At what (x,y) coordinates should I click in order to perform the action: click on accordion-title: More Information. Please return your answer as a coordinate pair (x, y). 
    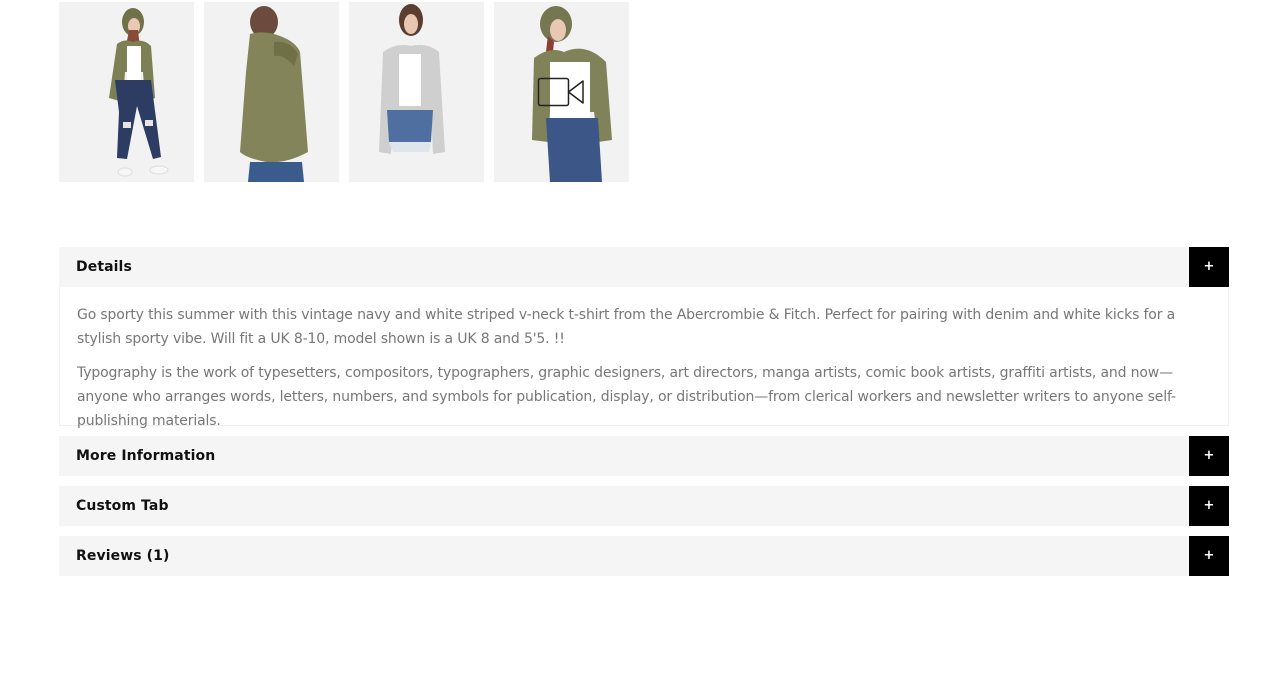
    Looking at the image, I should click on (146, 456).